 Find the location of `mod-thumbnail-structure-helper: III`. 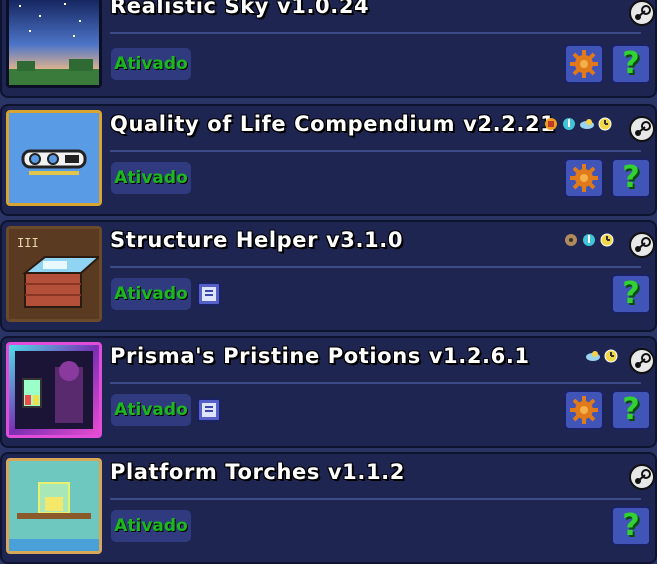

mod-thumbnail-structure-helper: III is located at coordinates (54, 274).